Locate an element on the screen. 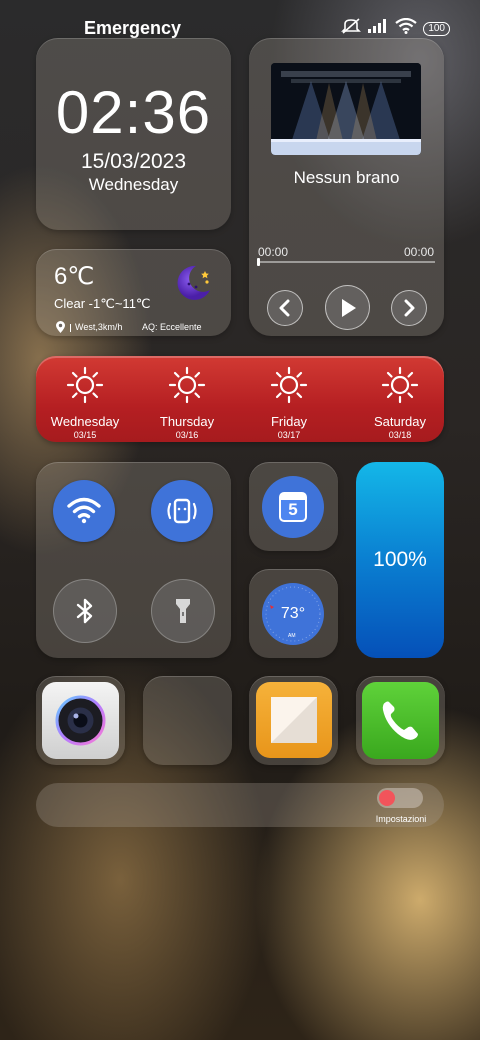  wifi-toggle is located at coordinates (84, 511).